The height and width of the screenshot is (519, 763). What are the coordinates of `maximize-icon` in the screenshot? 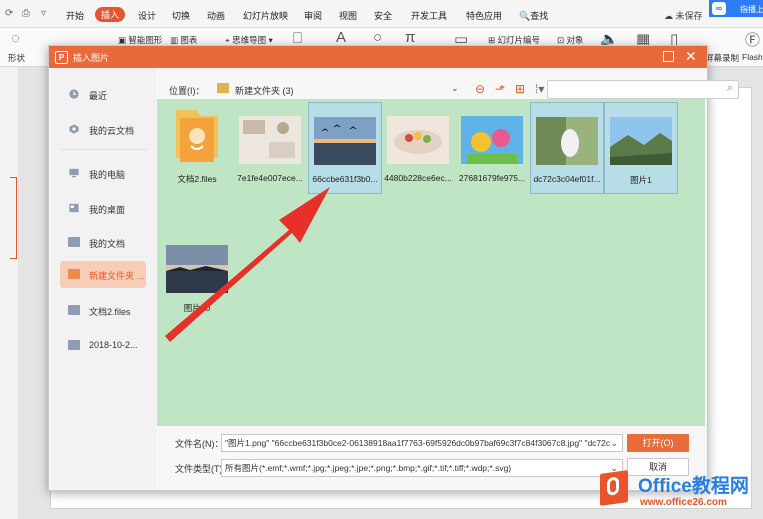 It's located at (668, 56).